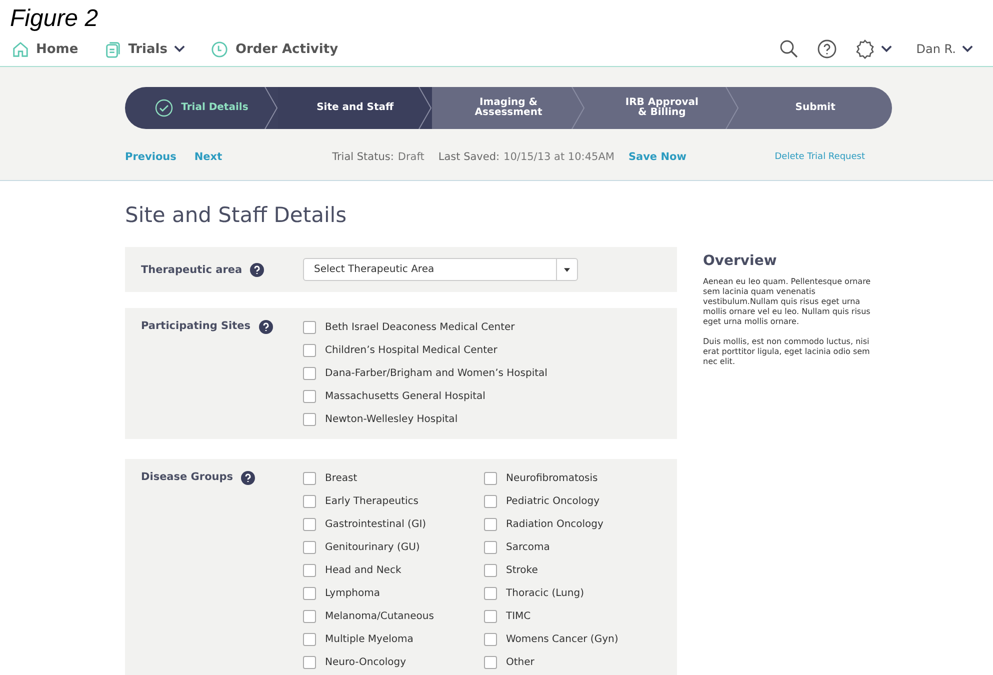  What do you see at coordinates (113, 49) in the screenshot?
I see `document-icon` at bounding box center [113, 49].